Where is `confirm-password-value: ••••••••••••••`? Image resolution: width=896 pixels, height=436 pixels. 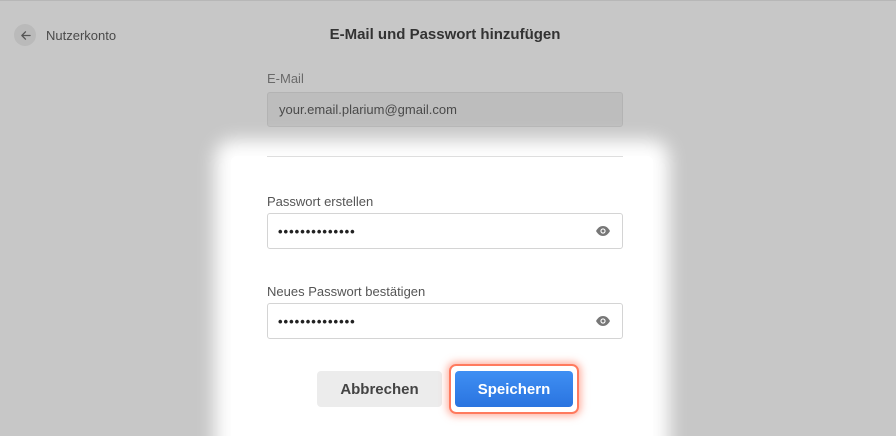 confirm-password-value: •••••••••••••• is located at coordinates (317, 321).